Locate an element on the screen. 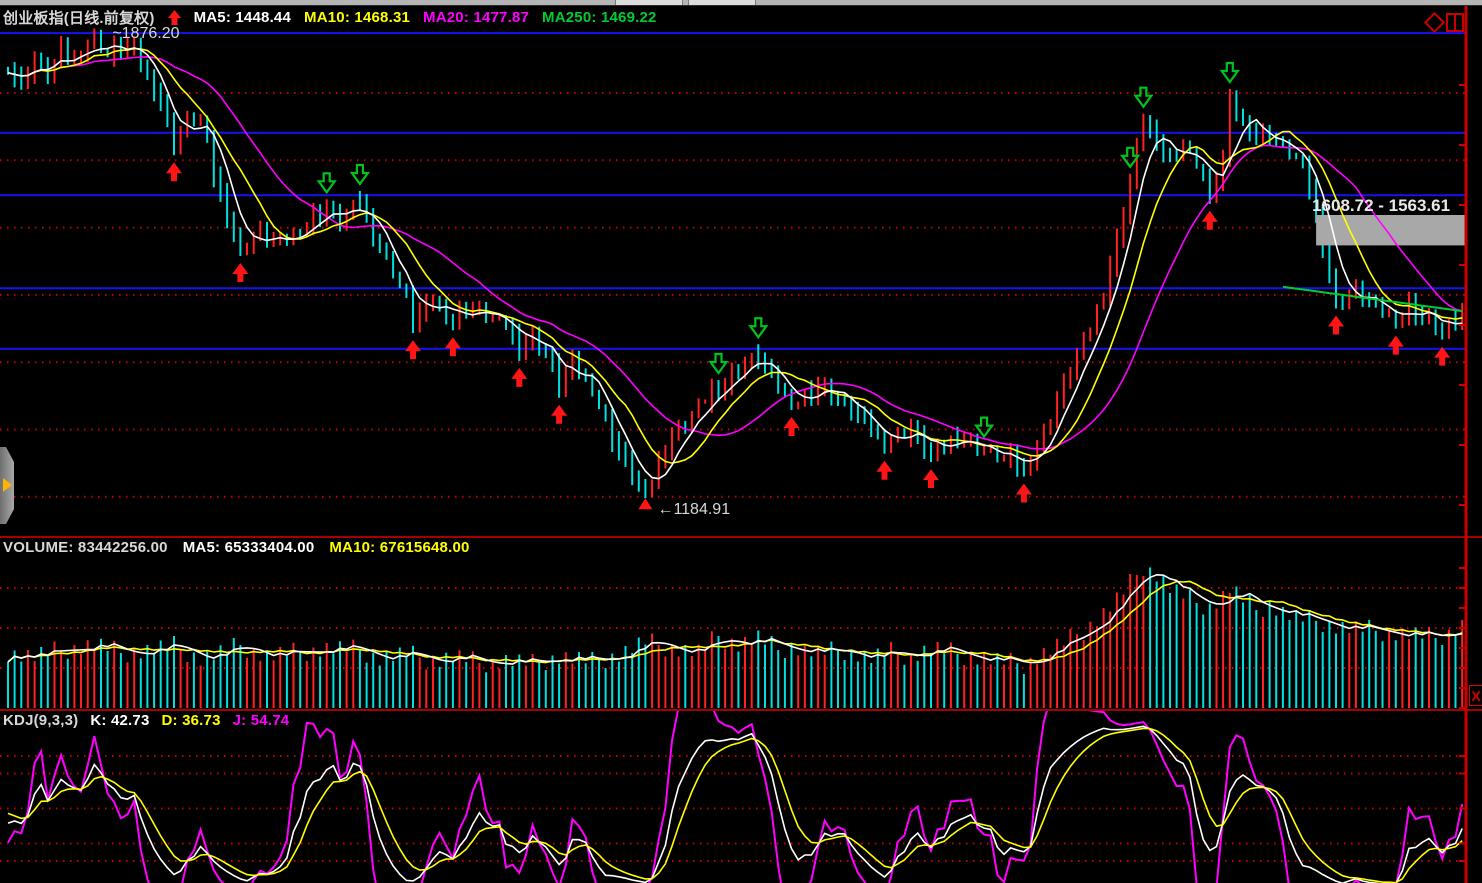 This screenshot has width=1482, height=883. close-indicator-button: X is located at coordinates (1475, 695).